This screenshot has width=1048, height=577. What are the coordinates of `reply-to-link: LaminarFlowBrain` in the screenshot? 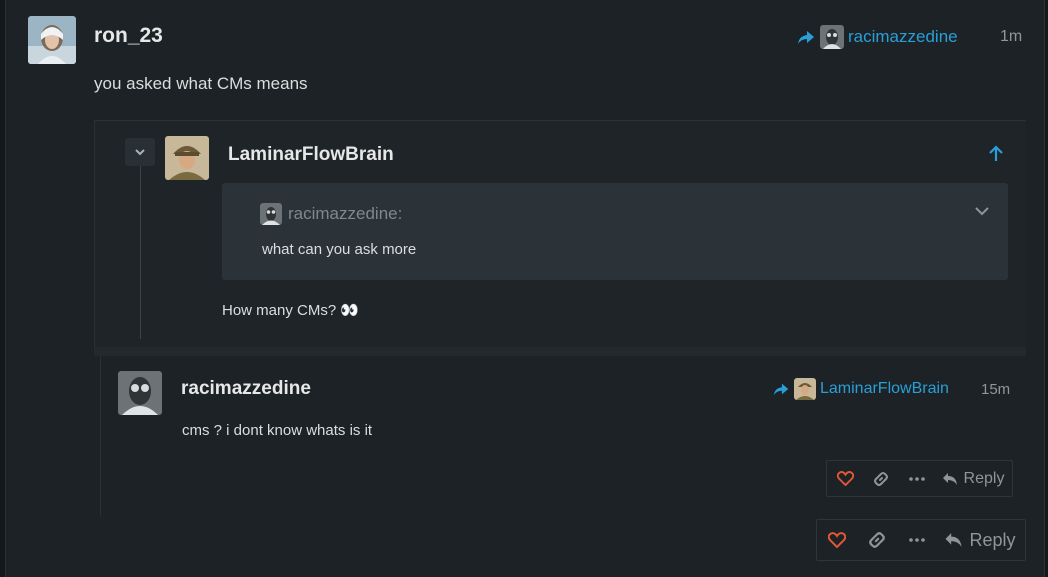 It's located at (860, 389).